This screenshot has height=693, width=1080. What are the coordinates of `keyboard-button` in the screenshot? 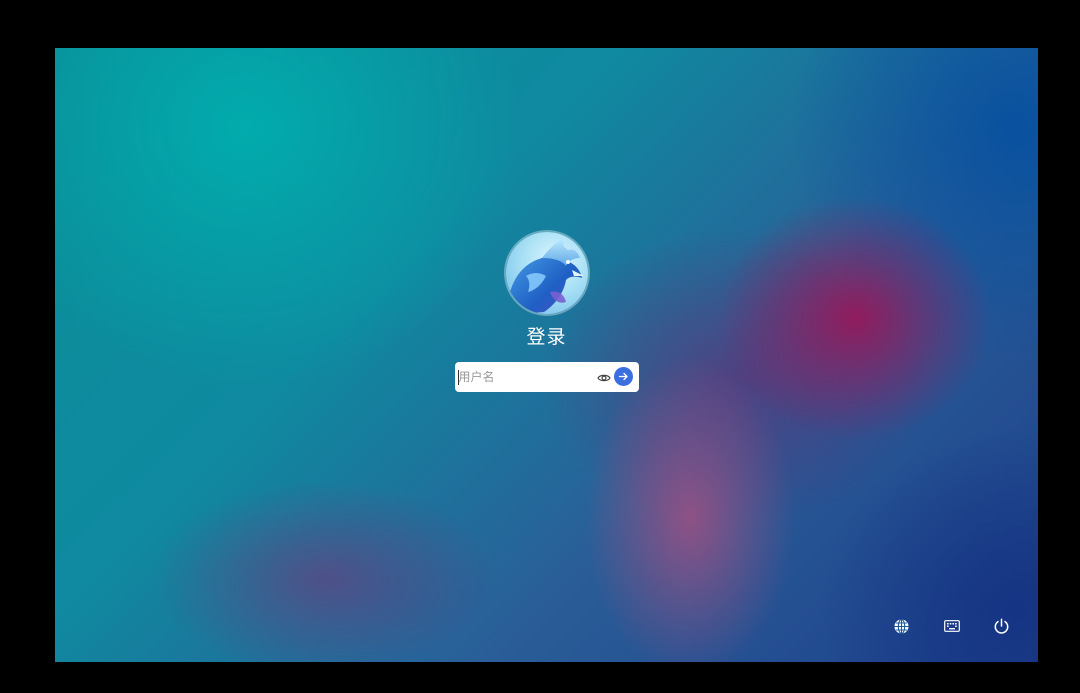 It's located at (952, 626).